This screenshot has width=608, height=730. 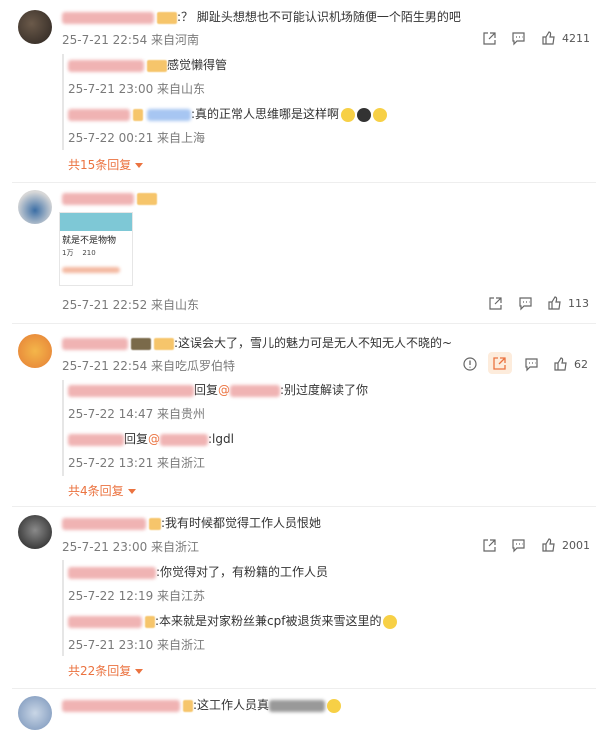 What do you see at coordinates (233, 621) in the screenshot?
I see `reply-text: :本来就是对家粉丝兼cpf被退货来雪这里的` at bounding box center [233, 621].